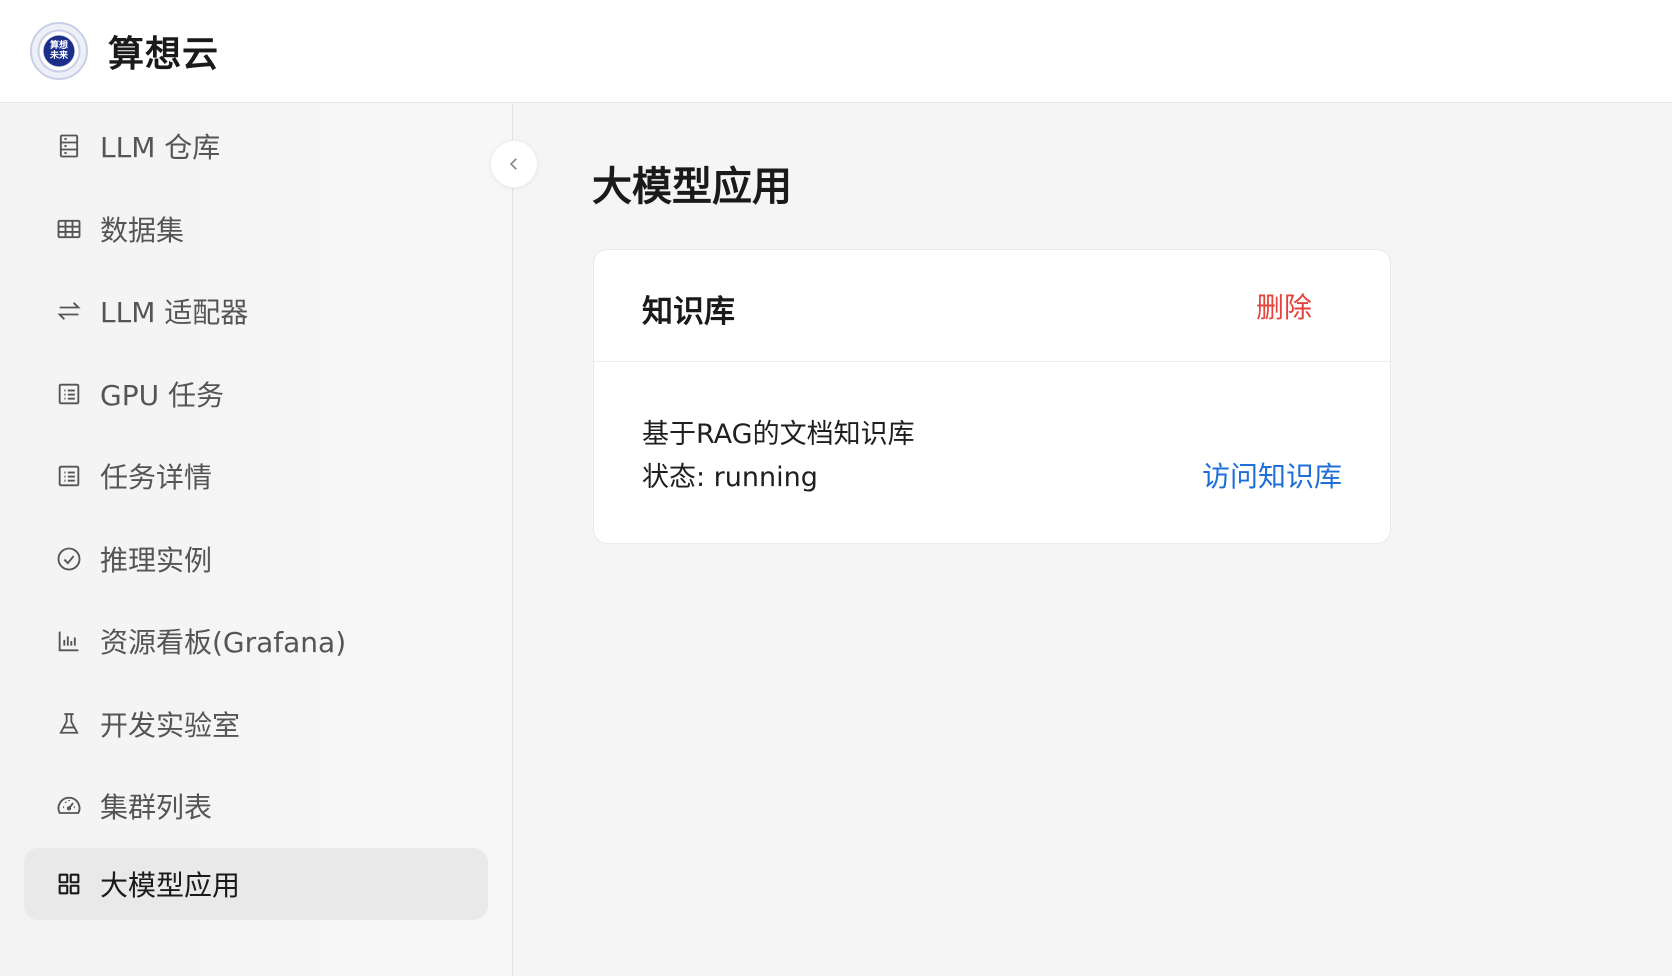 The image size is (1672, 976). What do you see at coordinates (992, 306) in the screenshot?
I see `card-header: 知识库 删除` at bounding box center [992, 306].